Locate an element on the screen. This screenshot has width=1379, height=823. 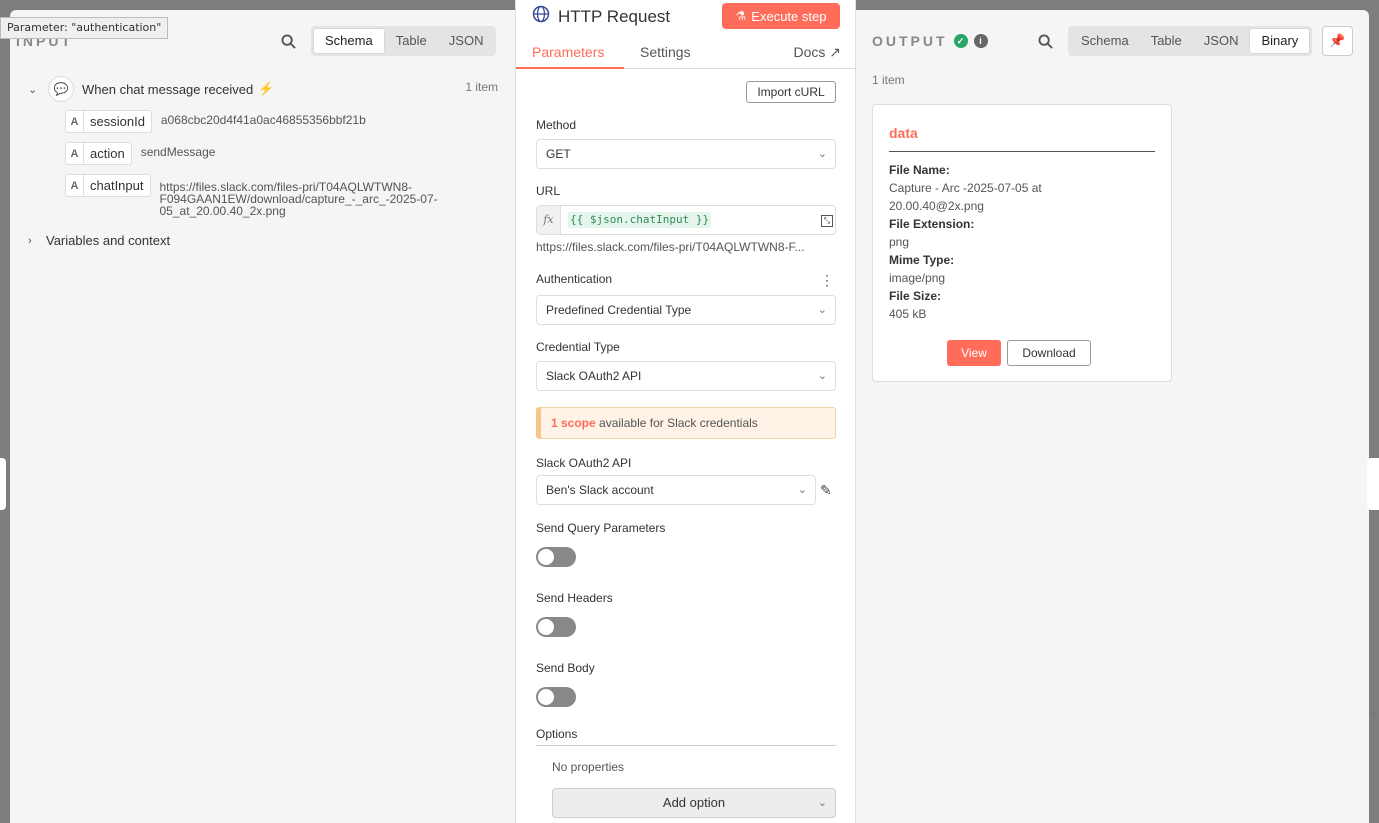
trigger-node-row: ⌄ 💬 When chat message received ⚡ is located at coordinates (151, 89).